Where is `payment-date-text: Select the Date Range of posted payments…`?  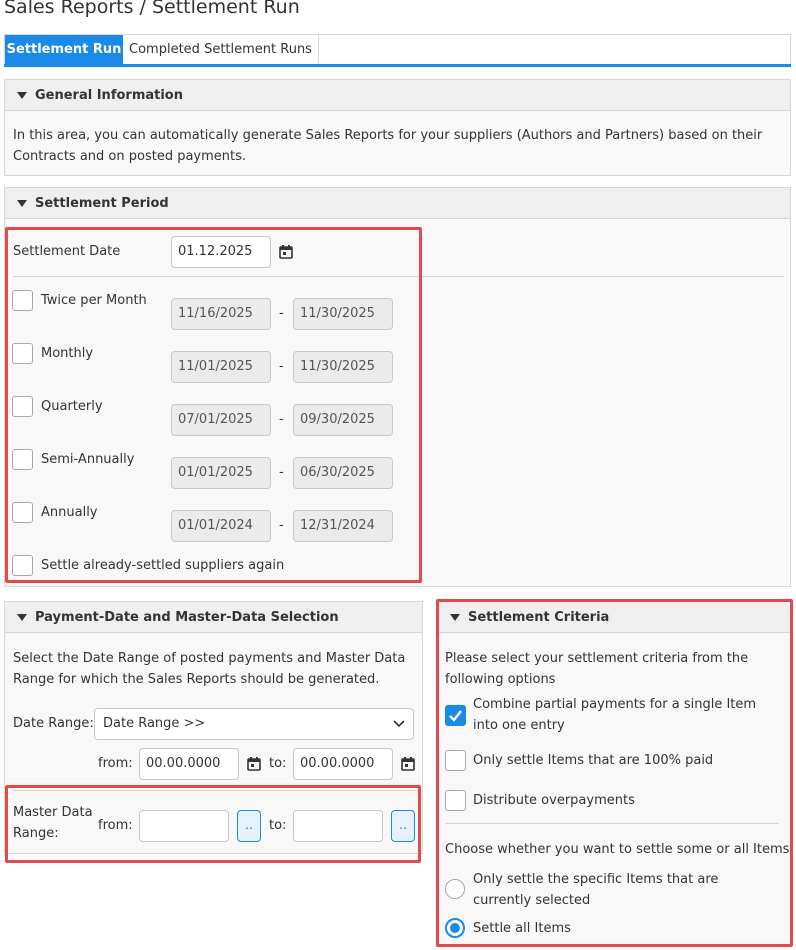 payment-date-text: Select the Date Range of posted payments… is located at coordinates (209, 669).